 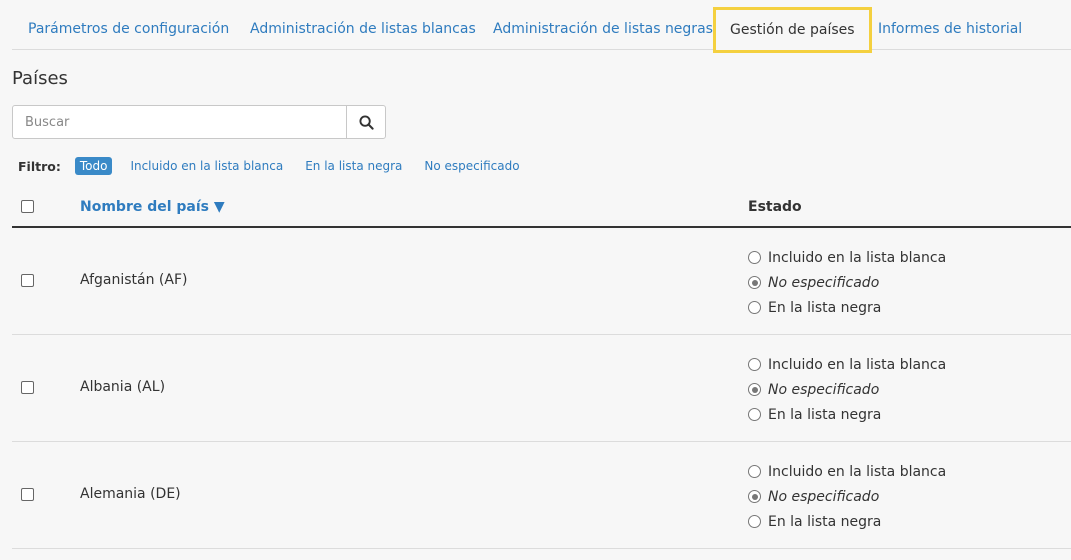 What do you see at coordinates (130, 494) in the screenshot?
I see `country-name: Alemania (DE)` at bounding box center [130, 494].